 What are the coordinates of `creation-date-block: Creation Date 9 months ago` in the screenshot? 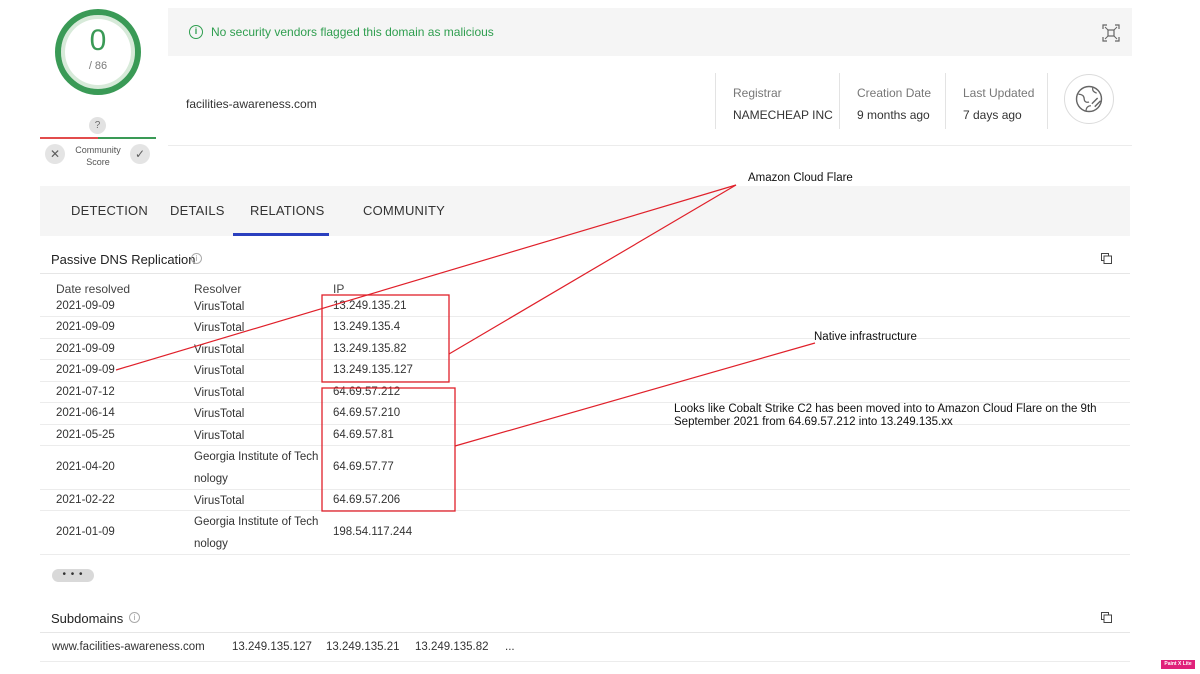 It's located at (885, 101).